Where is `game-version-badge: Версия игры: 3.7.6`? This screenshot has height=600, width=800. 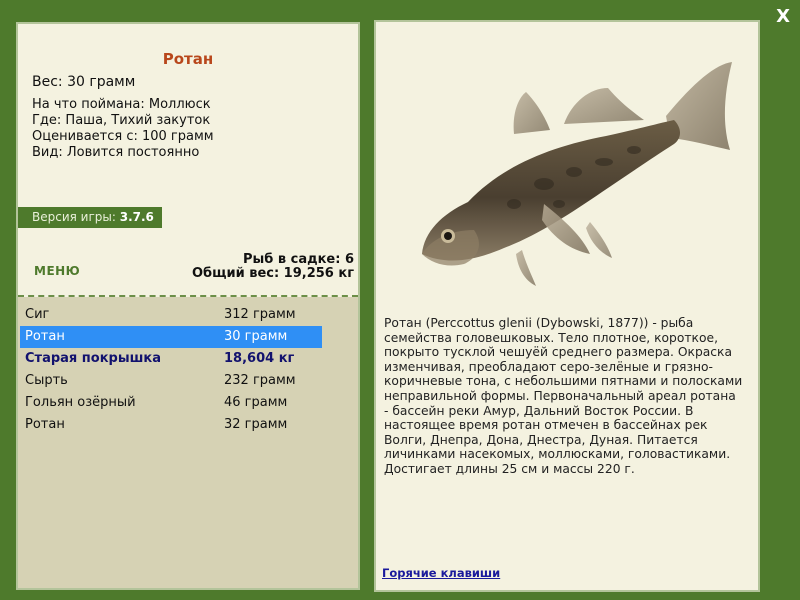 game-version-badge: Версия игры: 3.7.6 is located at coordinates (90, 217).